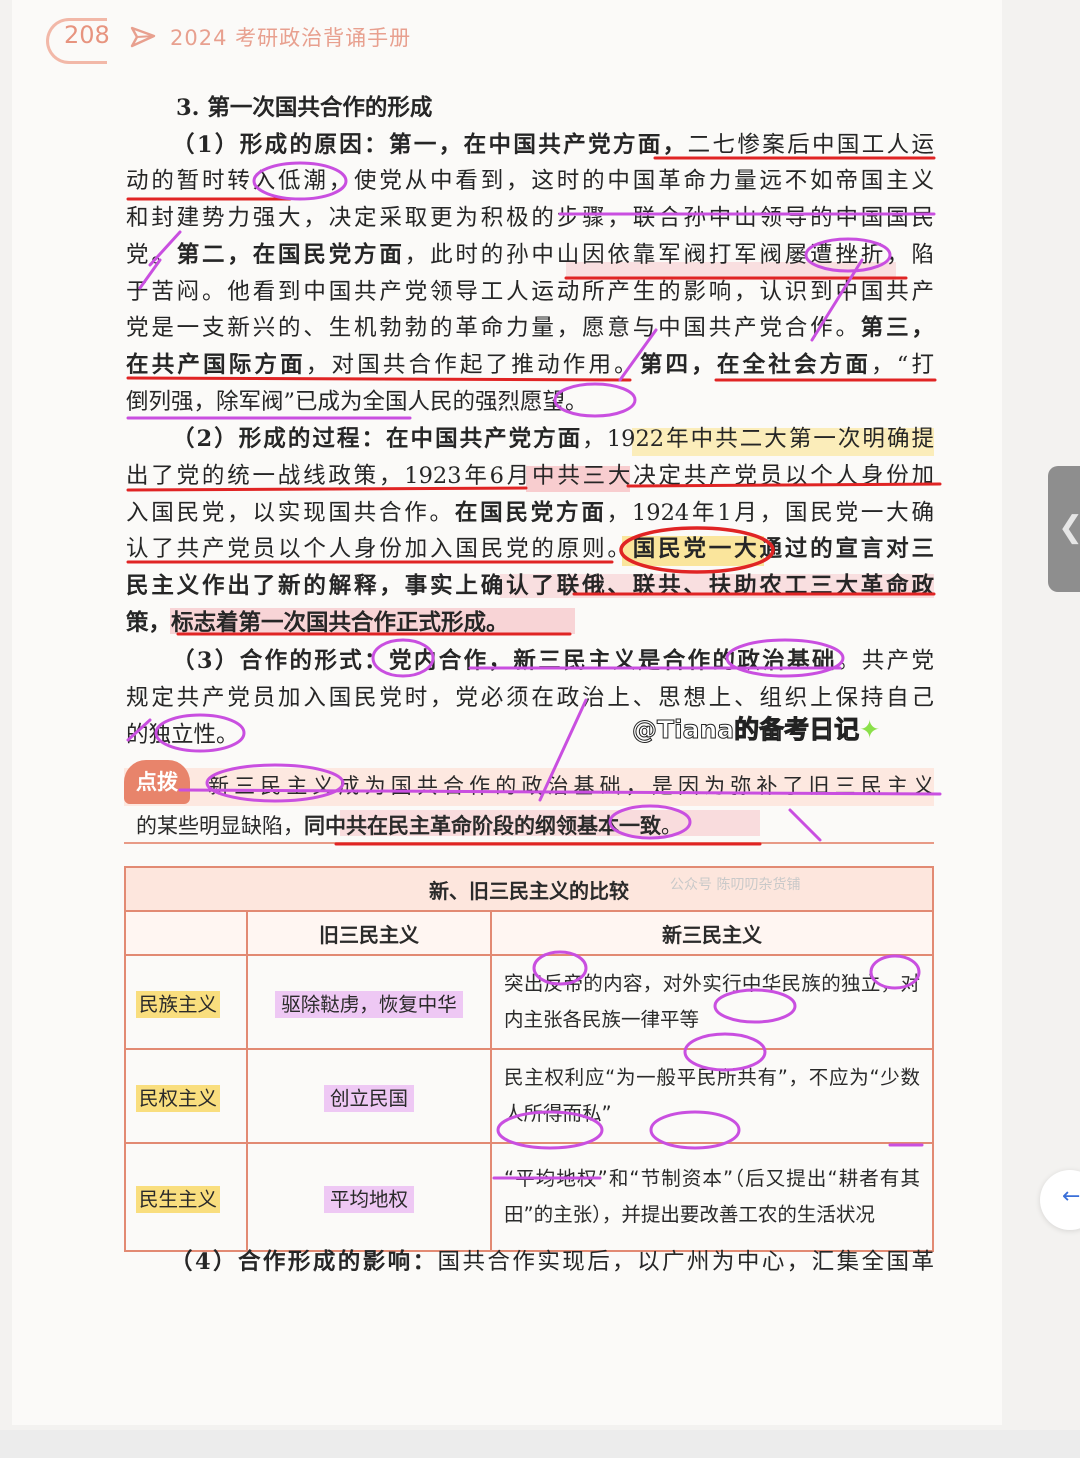 The width and height of the screenshot is (1080, 1458). I want to click on text-span: 的独立性。, so click(182, 735).